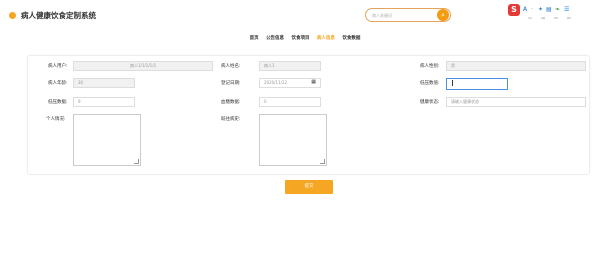 The image size is (610, 271). Describe the element at coordinates (326, 38) in the screenshot. I see `nav-item-patient-info: 病人信息` at that location.